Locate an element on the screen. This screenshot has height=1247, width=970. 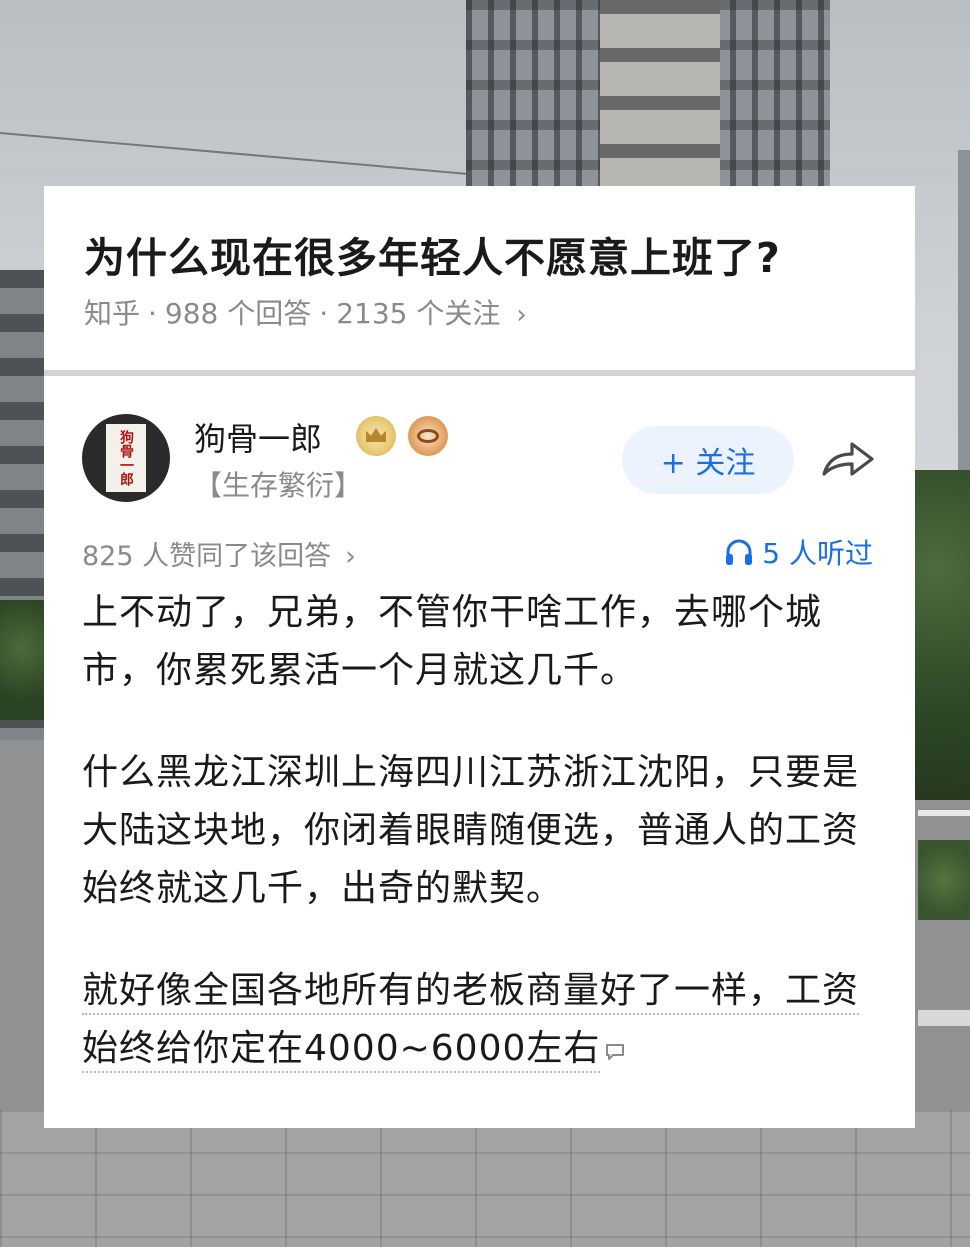
share-arrow-icon is located at coordinates (848, 459).